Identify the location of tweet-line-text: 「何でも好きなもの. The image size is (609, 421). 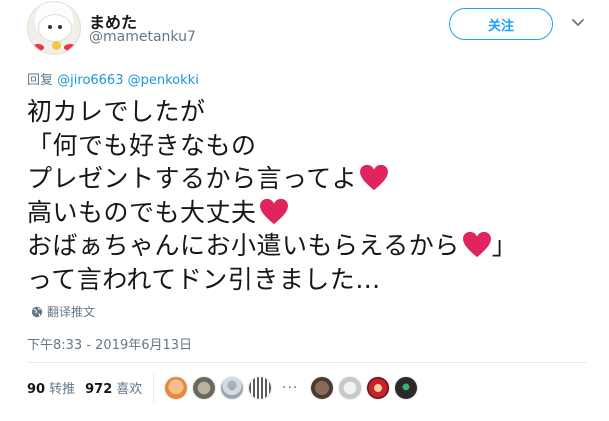
(142, 145).